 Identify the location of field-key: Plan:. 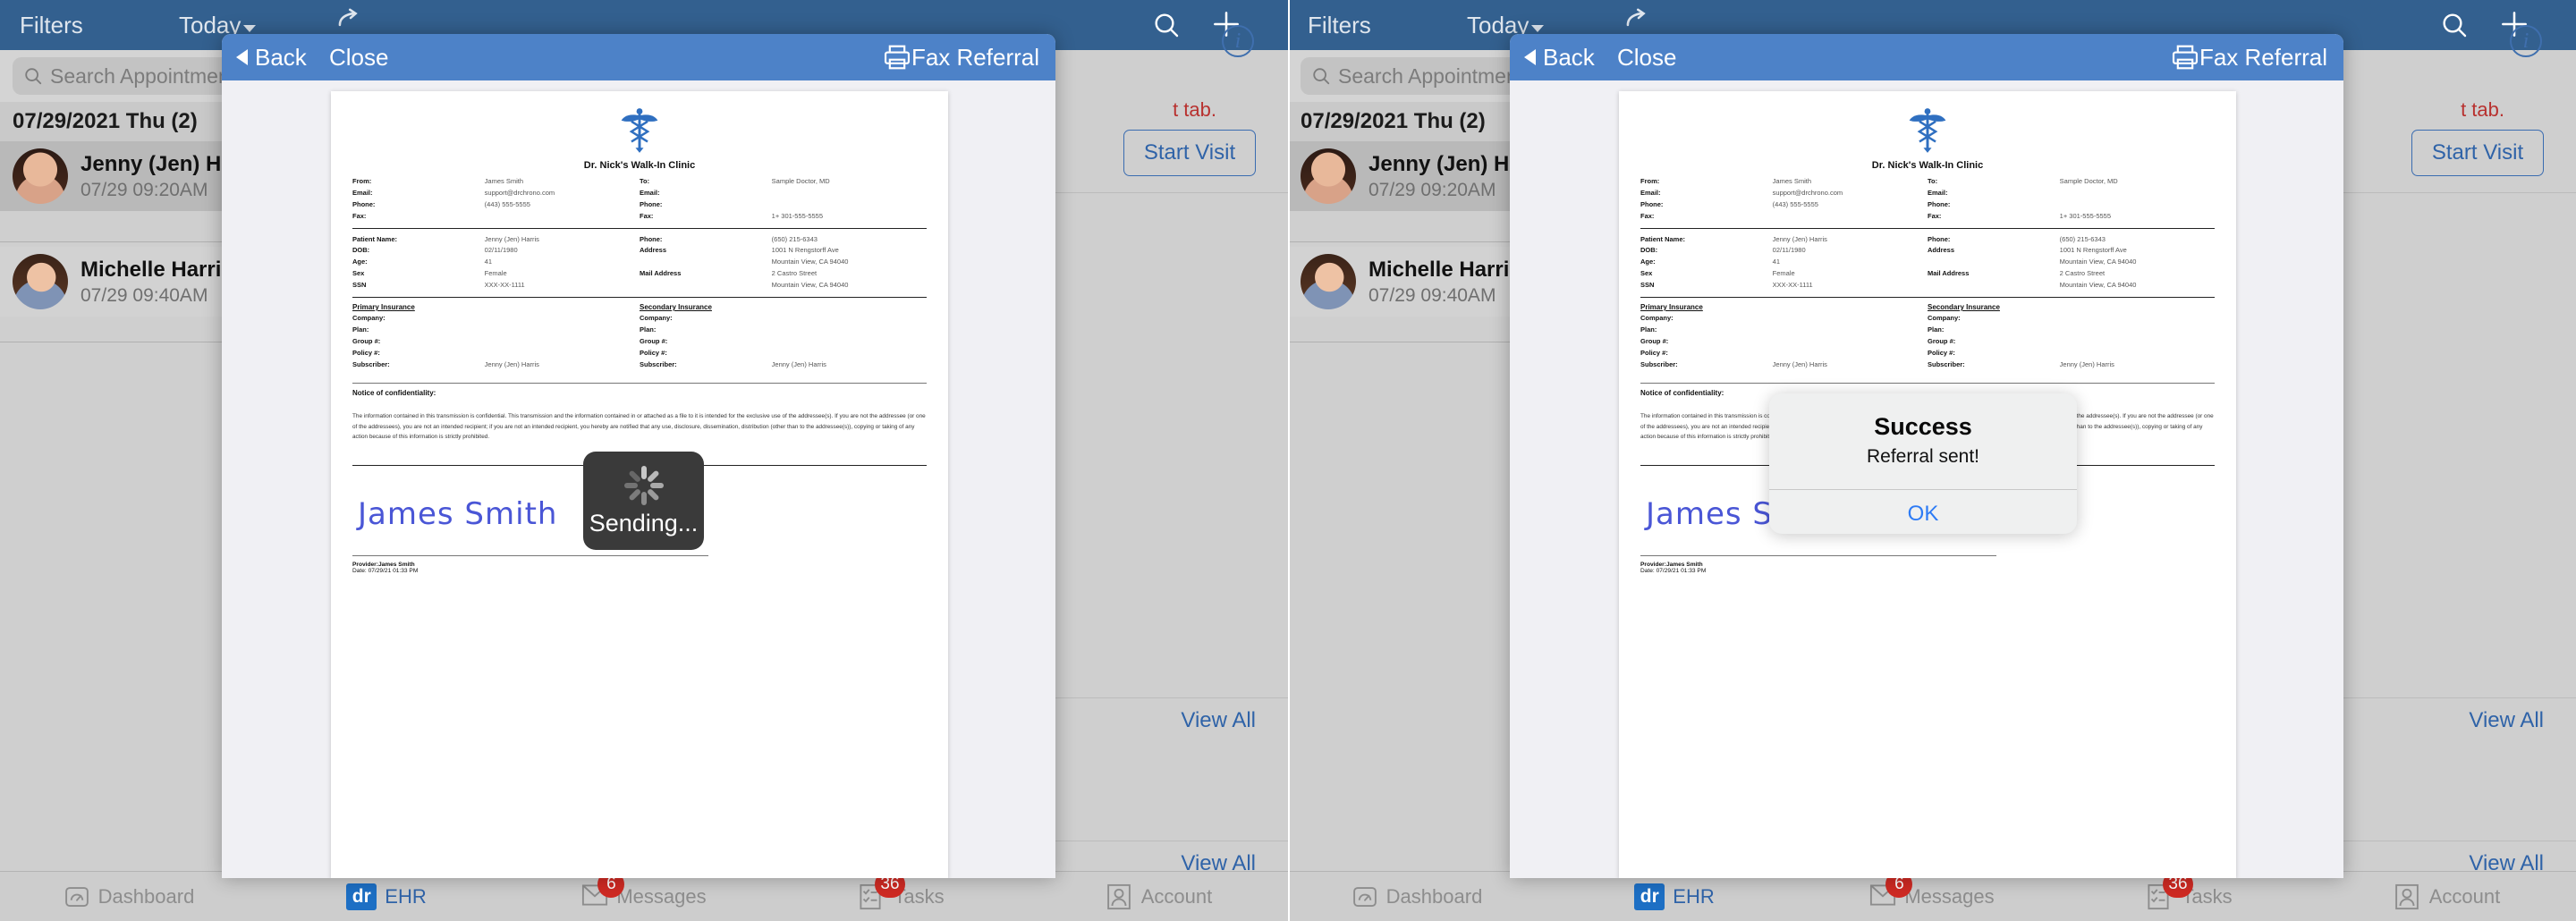
(360, 329).